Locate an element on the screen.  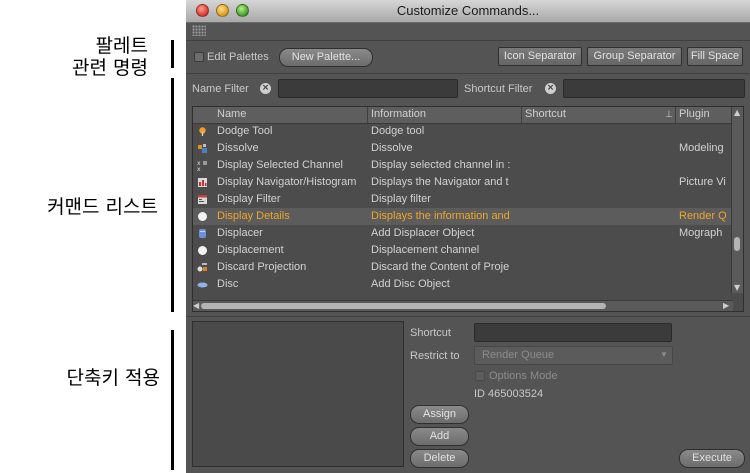
projection-icon is located at coordinates (202, 267).